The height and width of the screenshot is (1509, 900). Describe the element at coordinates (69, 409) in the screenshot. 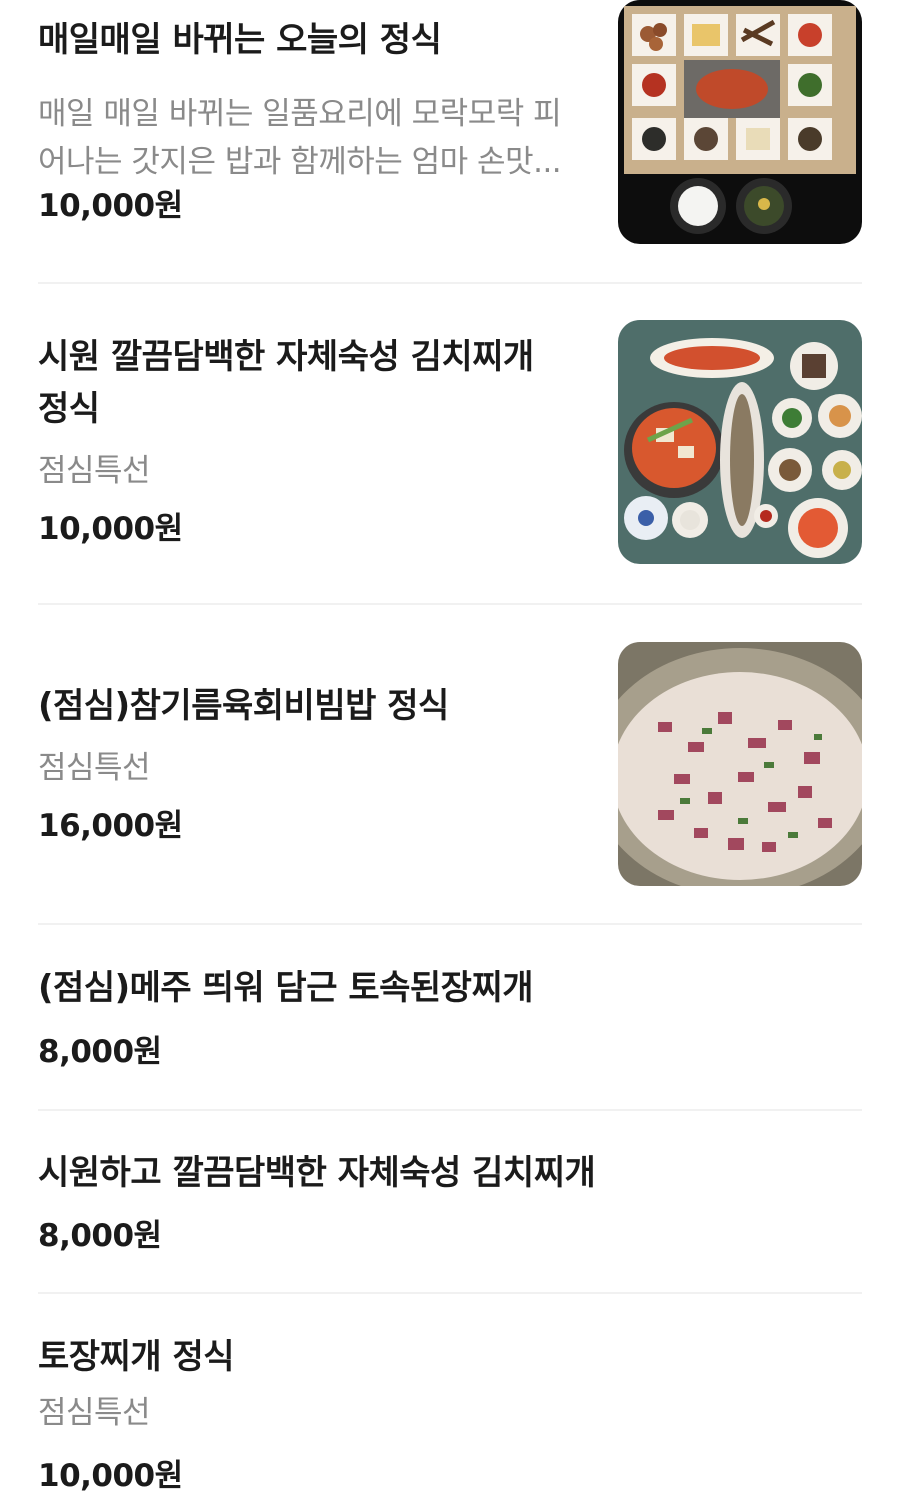

I see `menu-item-name: 정식` at that location.